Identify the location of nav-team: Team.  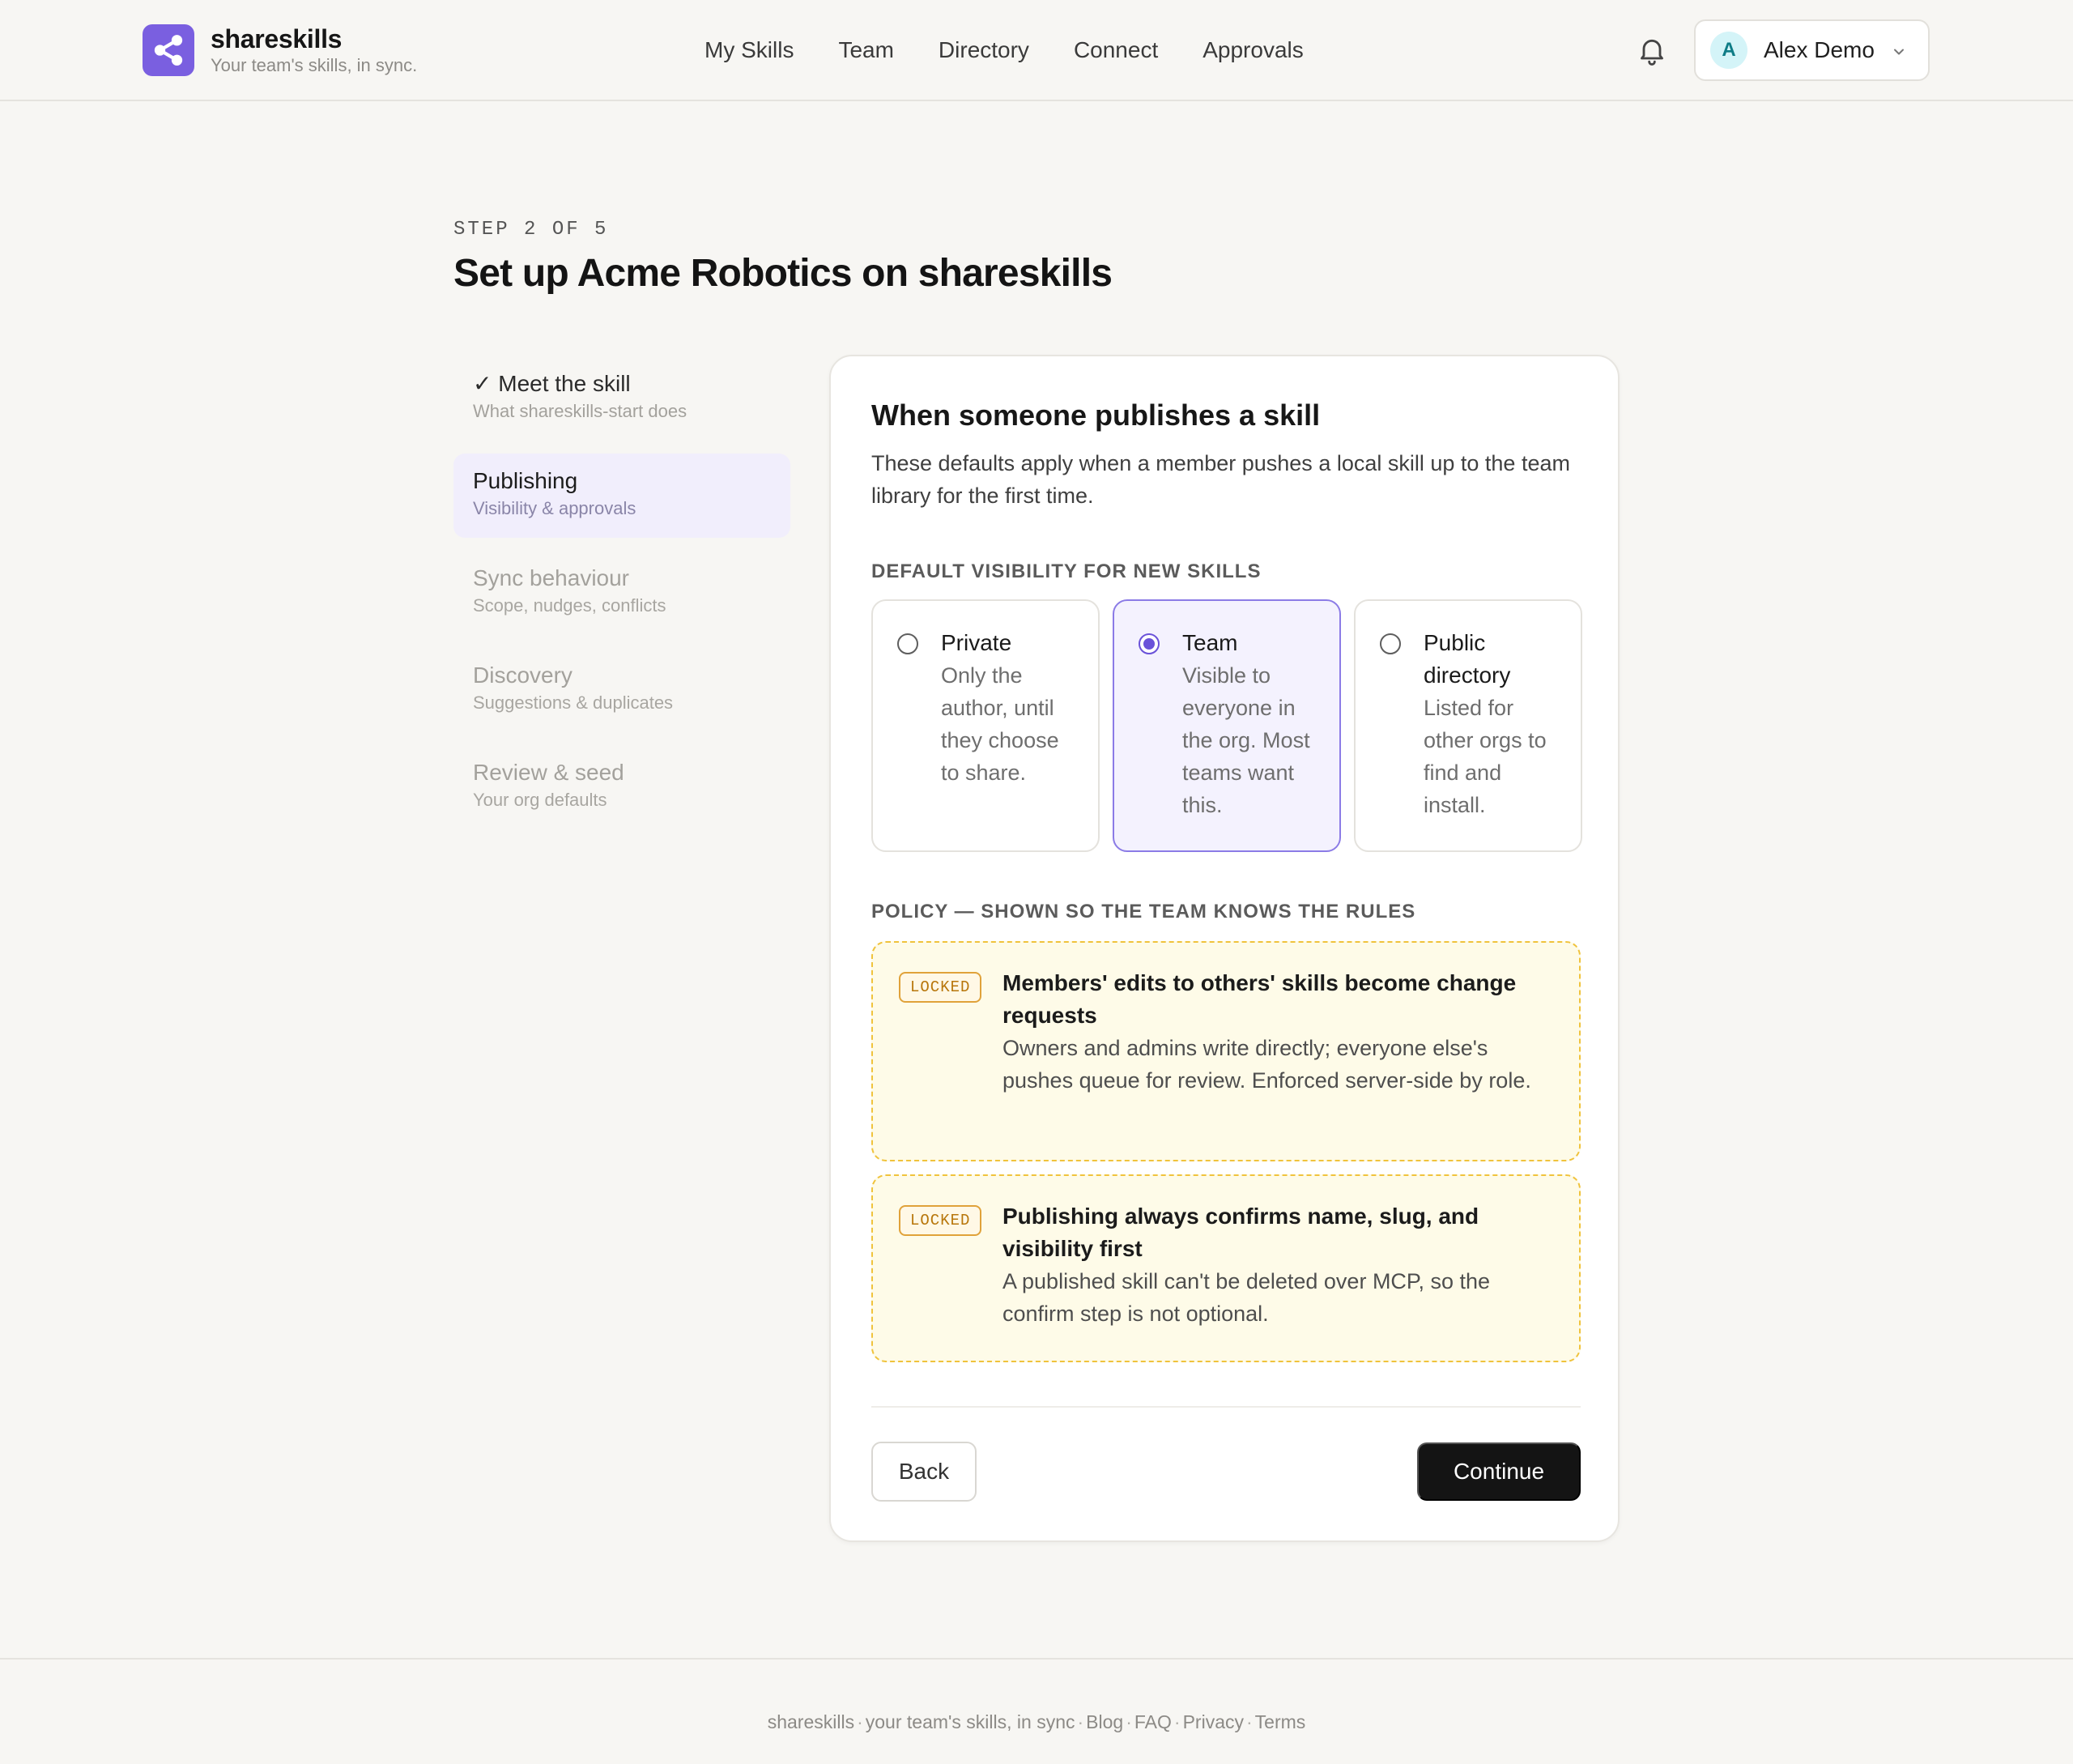
(866, 50).